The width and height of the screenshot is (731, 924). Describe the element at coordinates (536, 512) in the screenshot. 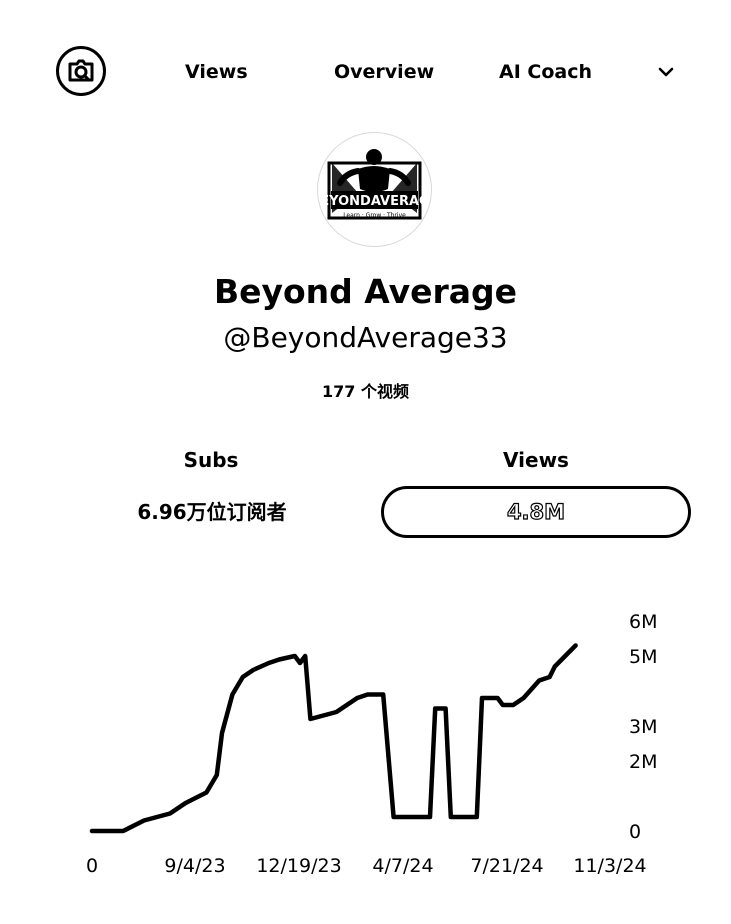

I see `views-value-button: 4.8M` at that location.